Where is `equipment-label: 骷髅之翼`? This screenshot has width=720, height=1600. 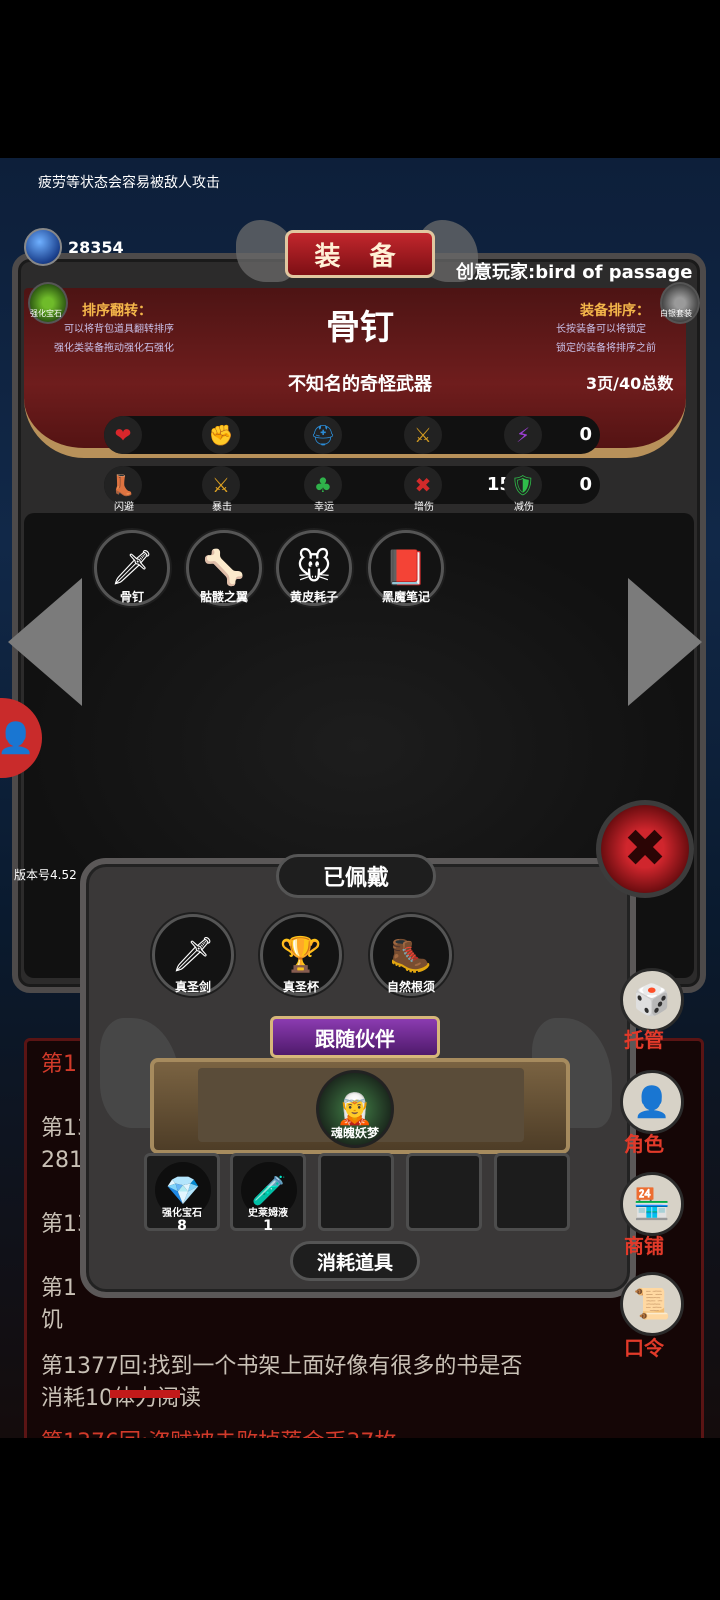 equipment-label: 骷髅之翼 is located at coordinates (223, 597).